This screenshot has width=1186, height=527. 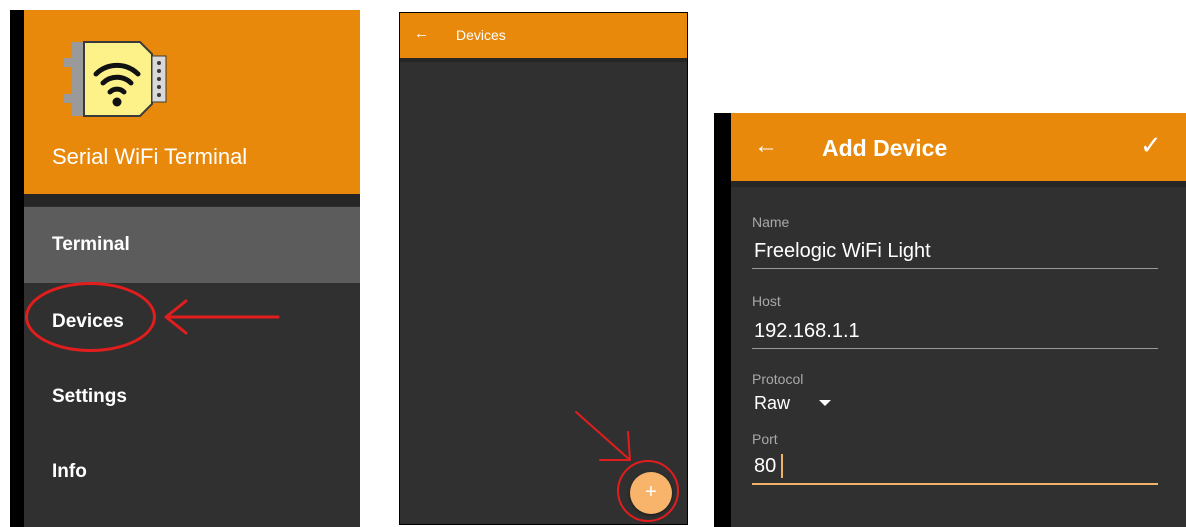 I want to click on protocol-field-label: Protocol, so click(x=778, y=379).